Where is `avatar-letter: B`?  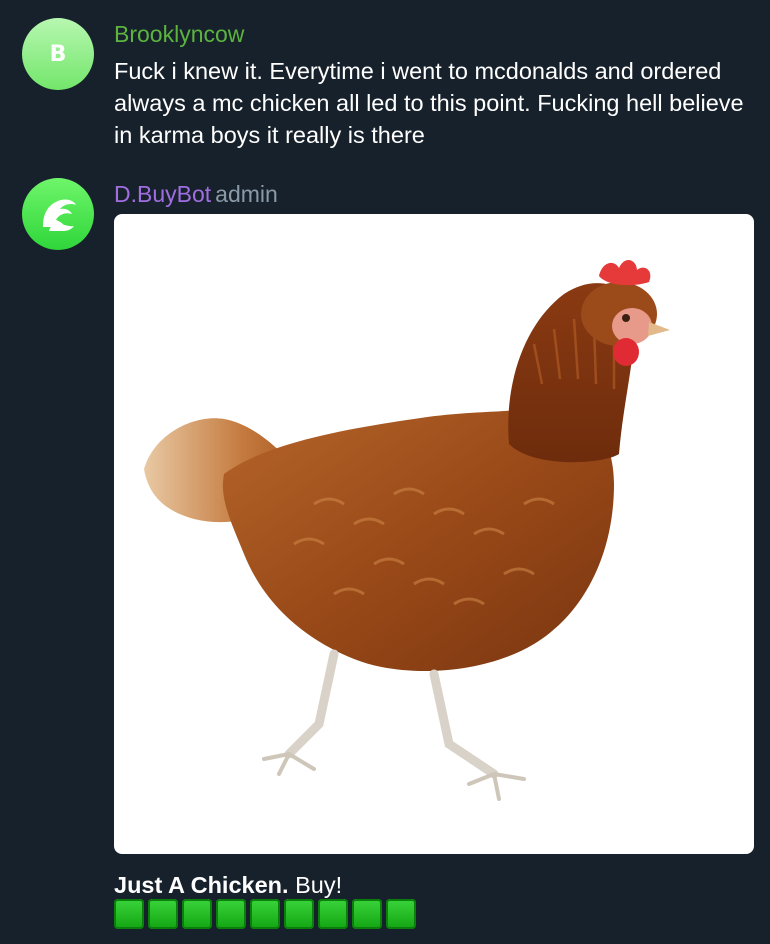 avatar-letter: B is located at coordinates (58, 54).